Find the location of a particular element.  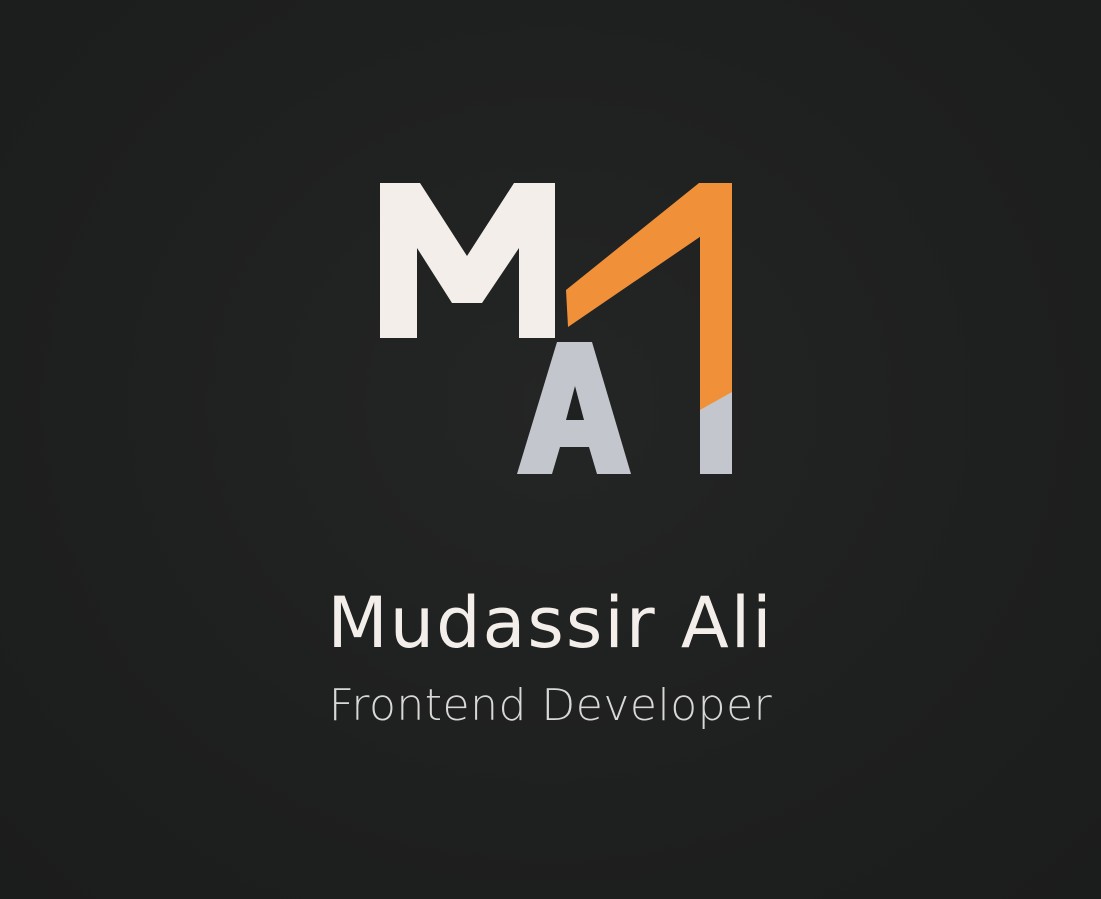

logo-letter-m is located at coordinates (467, 260).